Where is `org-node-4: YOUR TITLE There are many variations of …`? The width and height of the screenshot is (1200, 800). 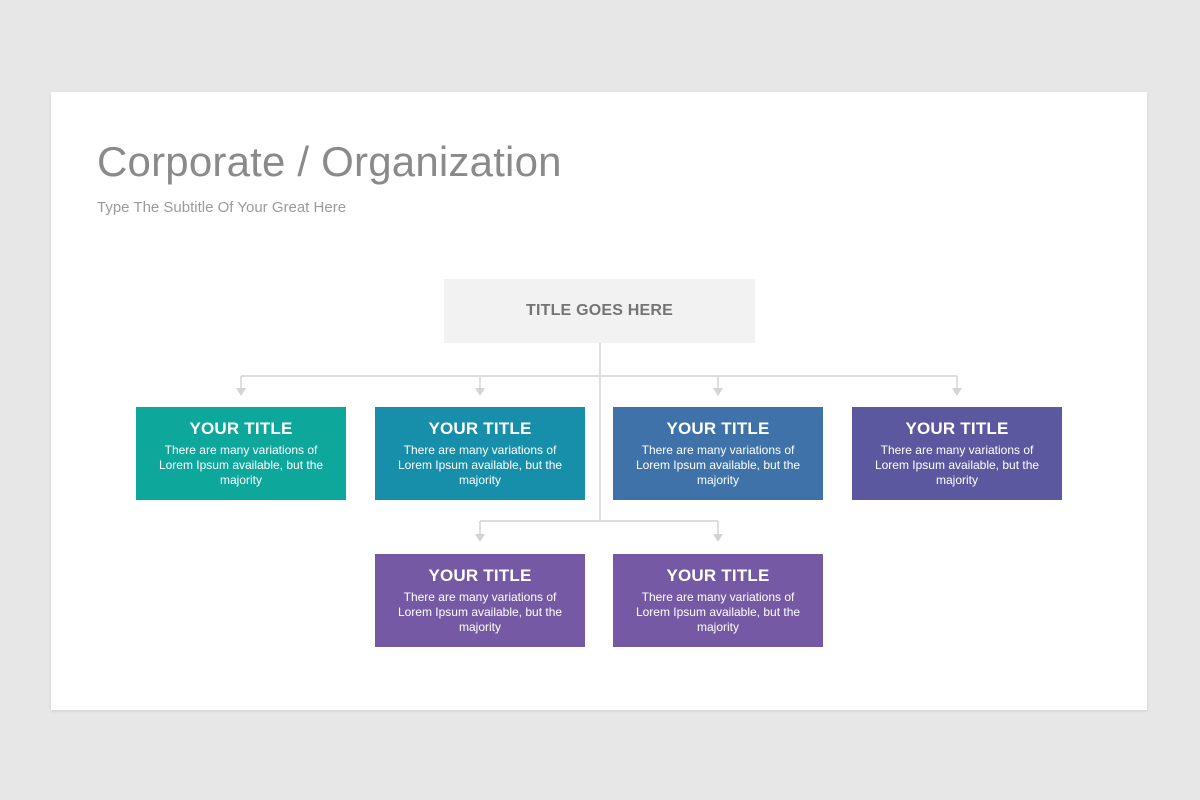 org-node-4: YOUR TITLE There are many variations of … is located at coordinates (957, 453).